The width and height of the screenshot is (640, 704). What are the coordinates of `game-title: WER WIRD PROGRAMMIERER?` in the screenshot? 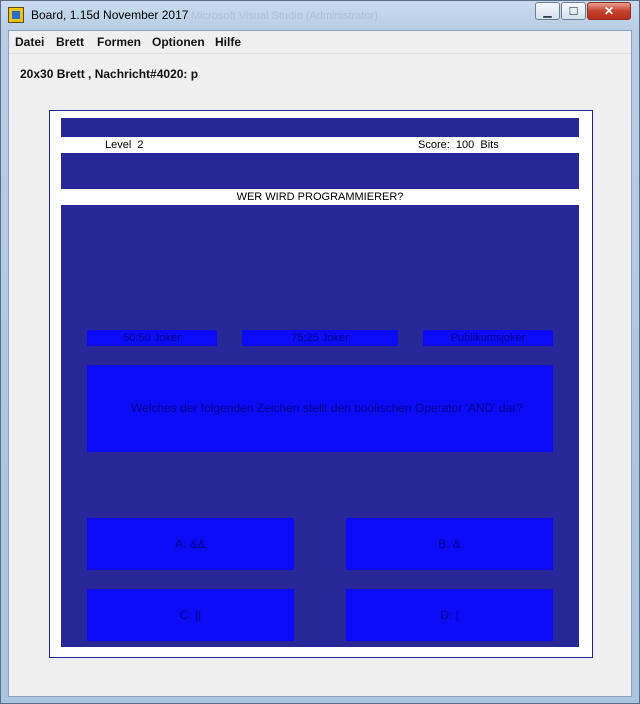 It's located at (320, 197).